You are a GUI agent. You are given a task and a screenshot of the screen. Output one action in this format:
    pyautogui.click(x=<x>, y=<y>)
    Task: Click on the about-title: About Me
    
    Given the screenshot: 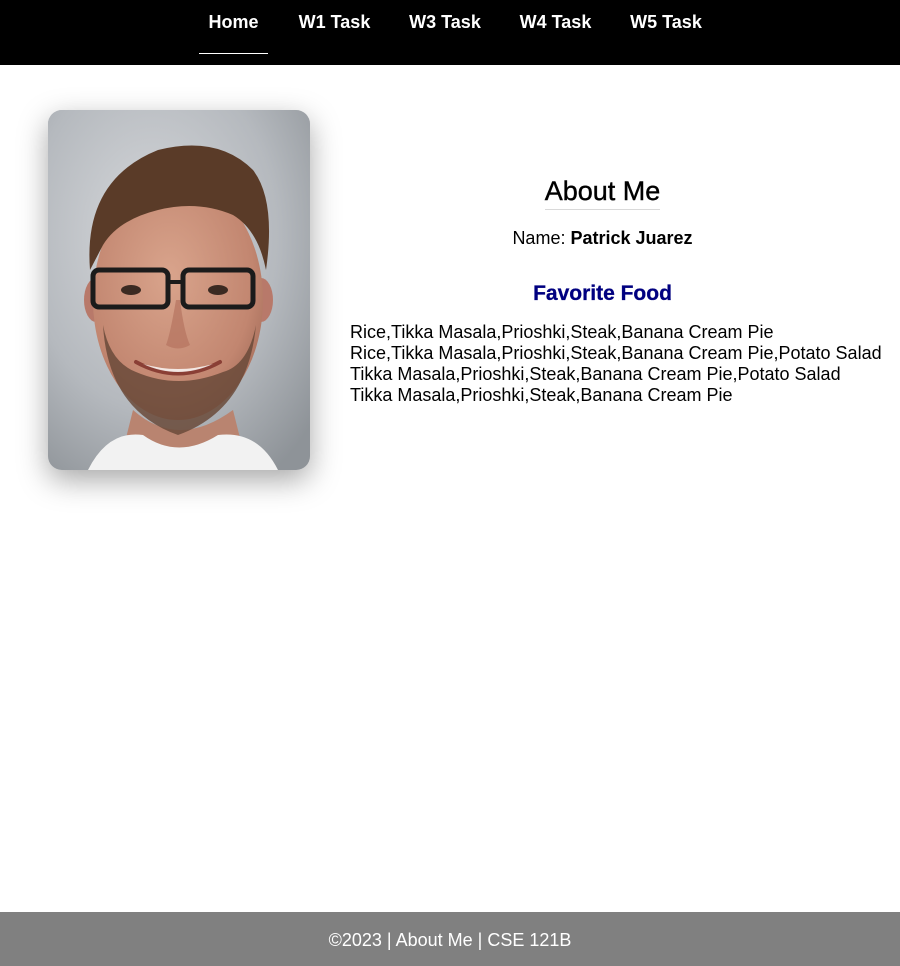 What is the action you would take?
    pyautogui.click(x=602, y=193)
    